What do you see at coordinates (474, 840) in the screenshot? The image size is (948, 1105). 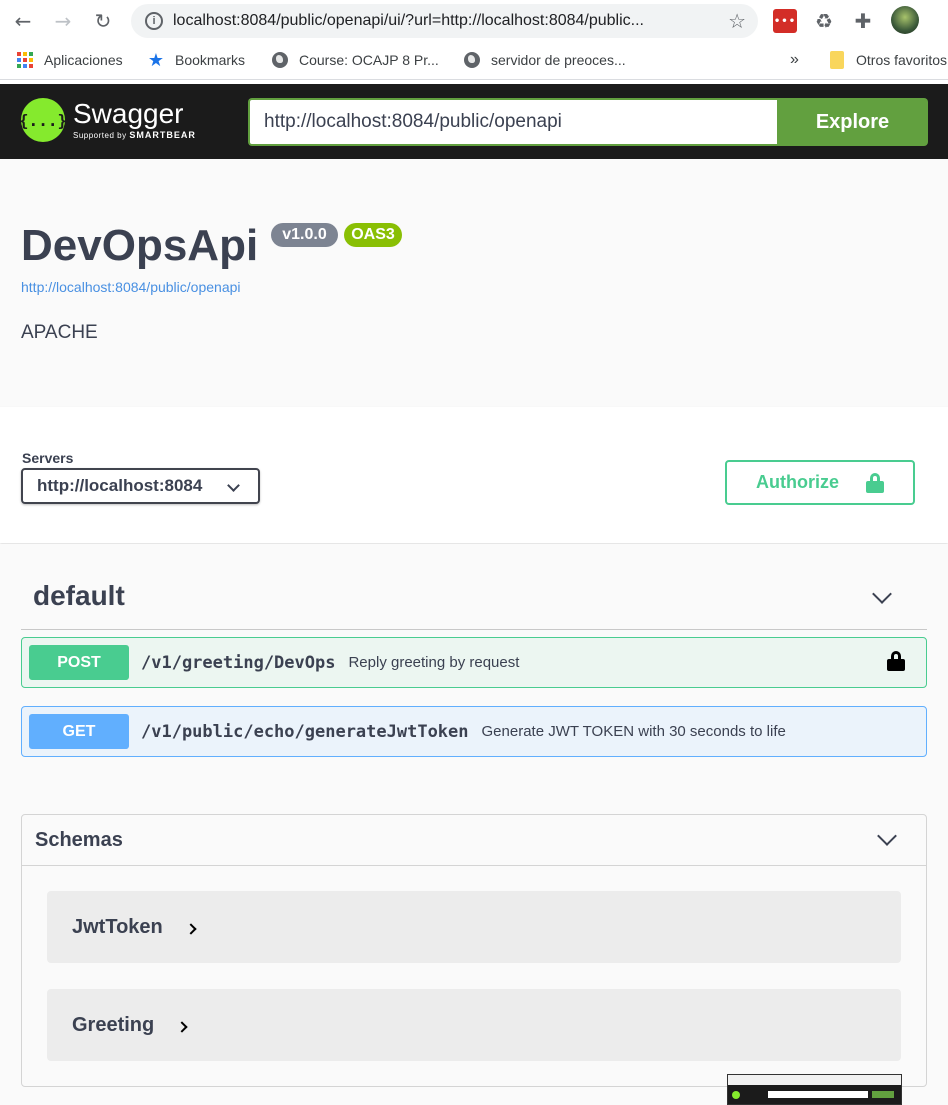 I see `schemas-header: Schemas` at bounding box center [474, 840].